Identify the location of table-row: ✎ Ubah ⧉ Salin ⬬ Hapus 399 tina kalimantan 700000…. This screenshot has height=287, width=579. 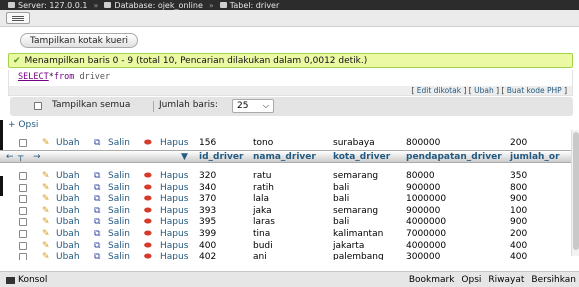
(294, 234).